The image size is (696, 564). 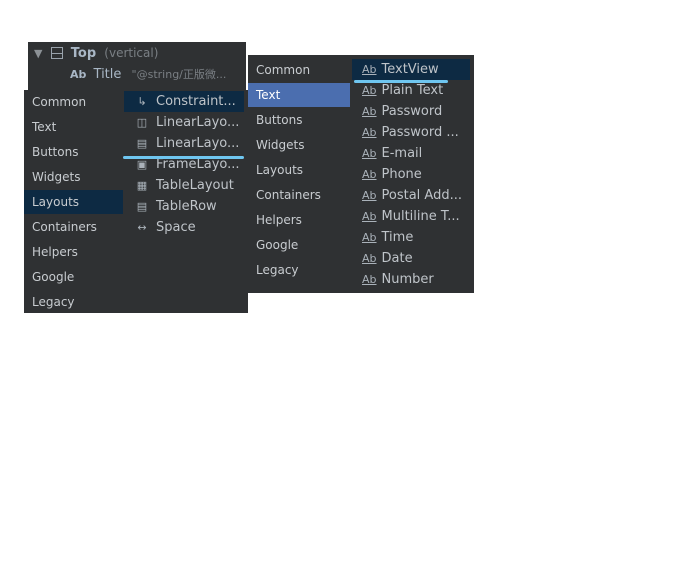 What do you see at coordinates (397, 258) in the screenshot?
I see `palette-item-label: Date` at bounding box center [397, 258].